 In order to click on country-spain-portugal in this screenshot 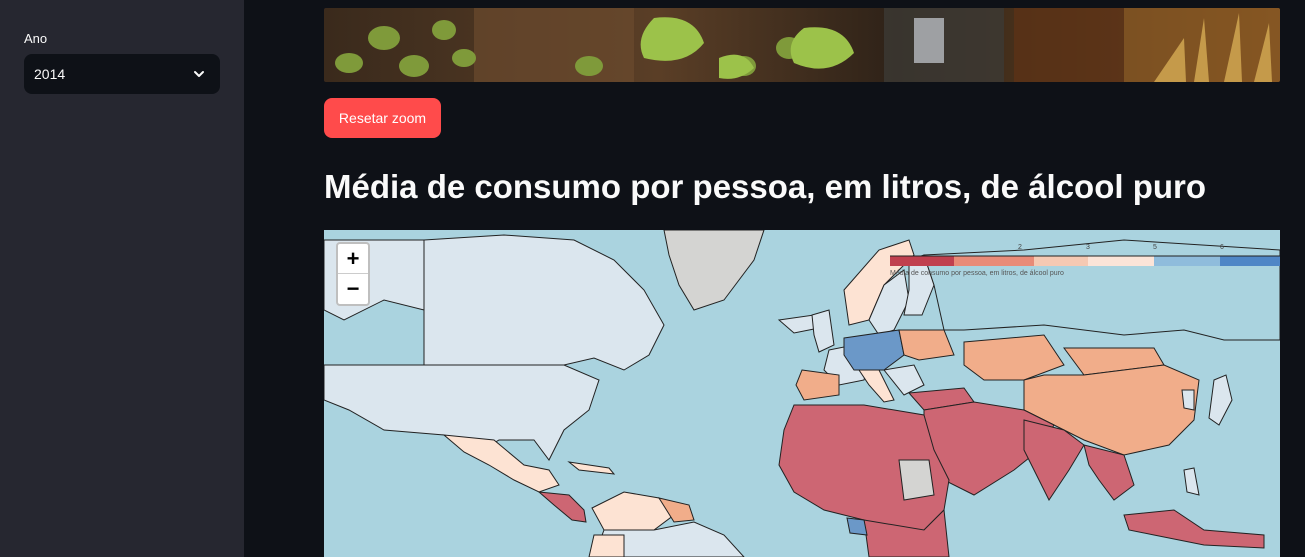, I will do `click(817, 385)`.